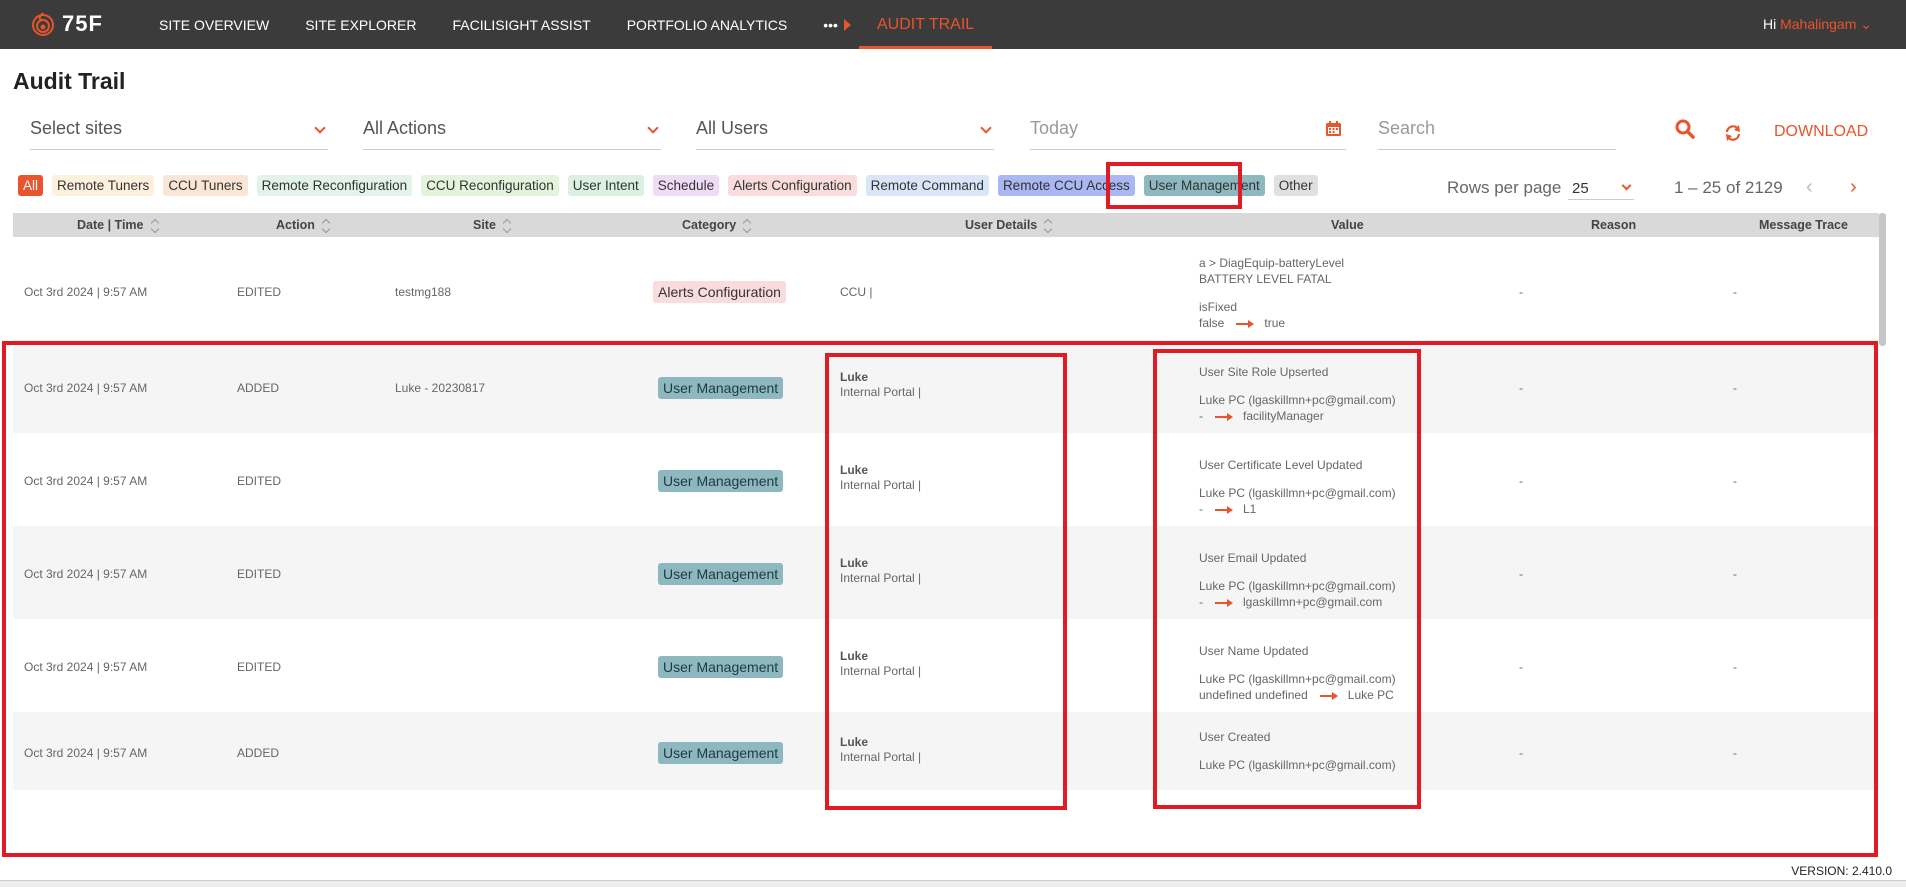 This screenshot has height=887, width=1906. Describe the element at coordinates (1497, 133) in the screenshot. I see `search-input: Search` at that location.